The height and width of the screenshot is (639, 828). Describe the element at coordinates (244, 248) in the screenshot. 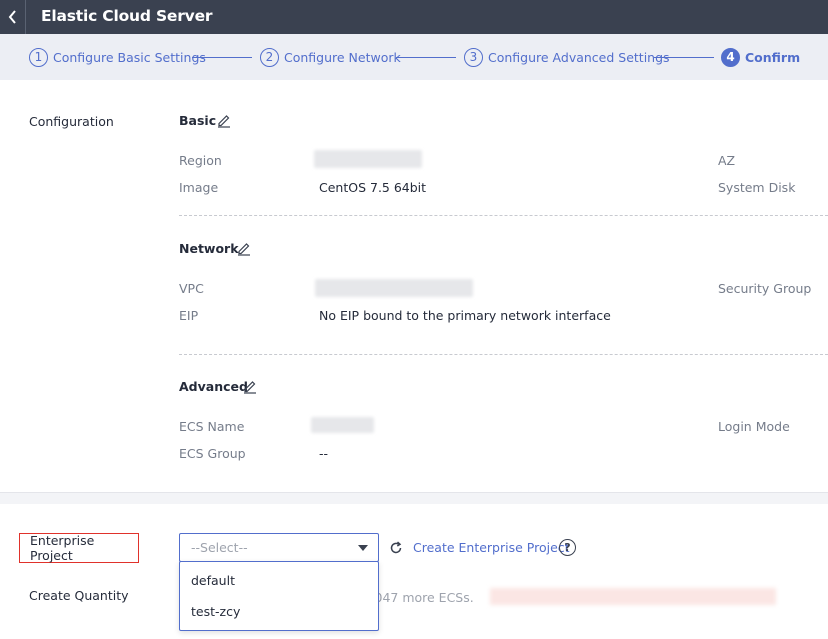

I see `edit-network-icon` at that location.